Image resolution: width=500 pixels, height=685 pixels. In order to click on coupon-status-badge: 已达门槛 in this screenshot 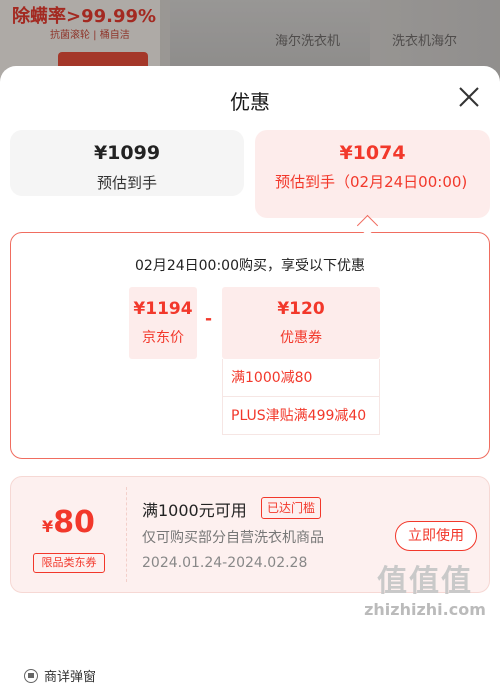, I will do `click(291, 508)`.